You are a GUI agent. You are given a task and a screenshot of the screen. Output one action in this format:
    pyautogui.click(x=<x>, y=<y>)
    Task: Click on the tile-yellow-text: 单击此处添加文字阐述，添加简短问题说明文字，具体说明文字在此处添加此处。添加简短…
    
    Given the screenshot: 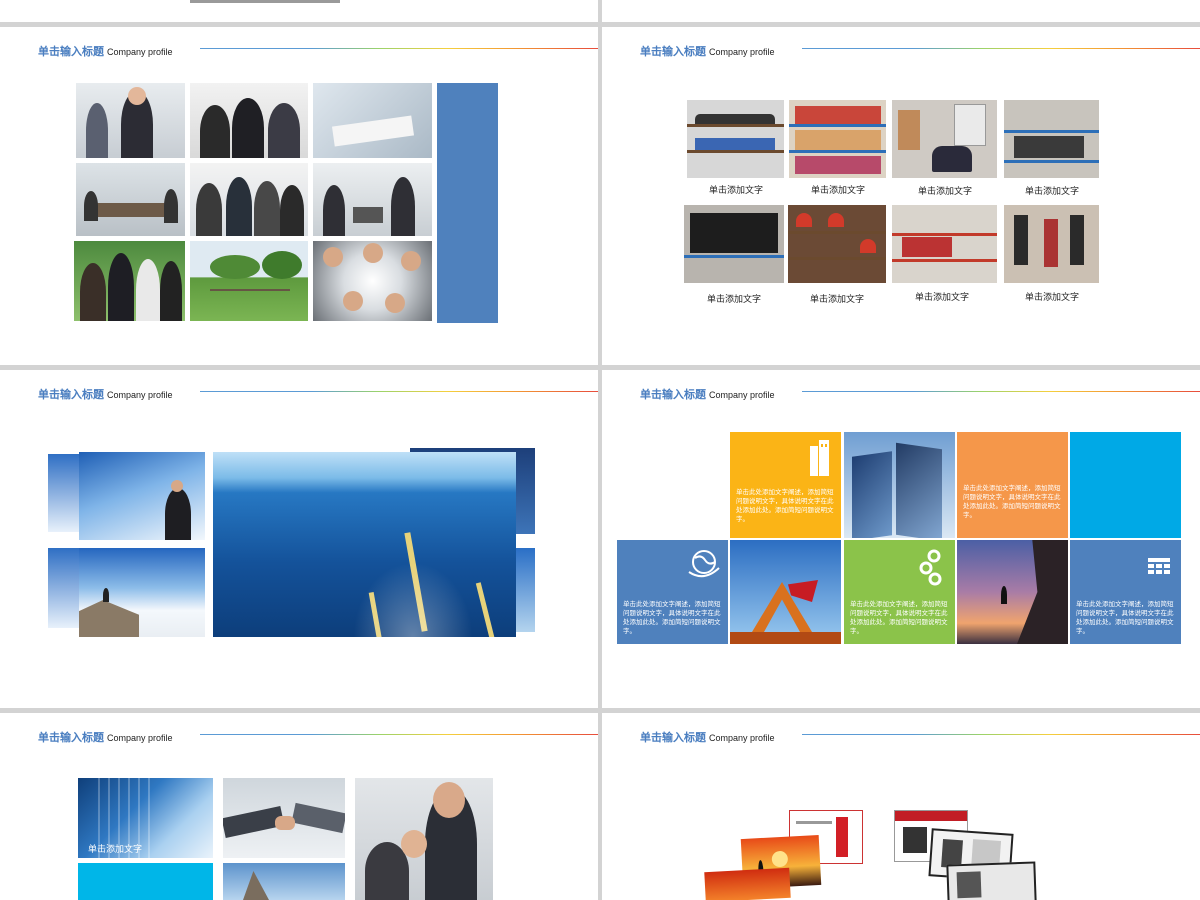 What is the action you would take?
    pyautogui.click(x=785, y=505)
    